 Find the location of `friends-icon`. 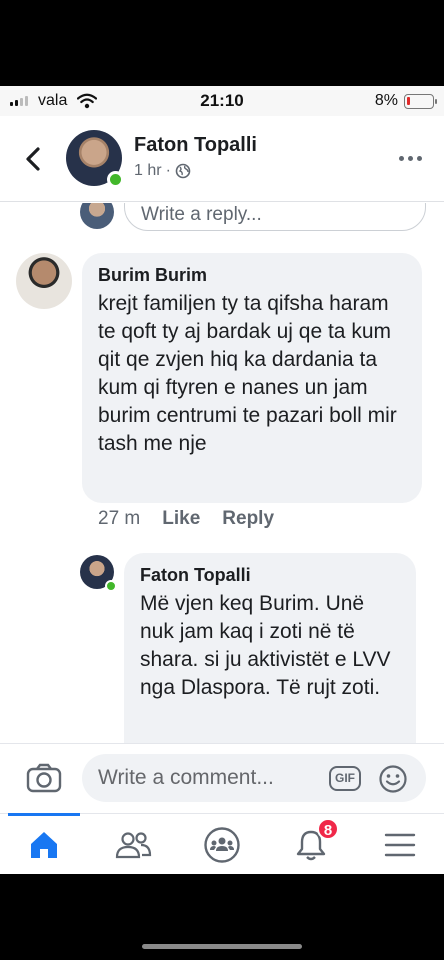

friends-icon is located at coordinates (133, 844).